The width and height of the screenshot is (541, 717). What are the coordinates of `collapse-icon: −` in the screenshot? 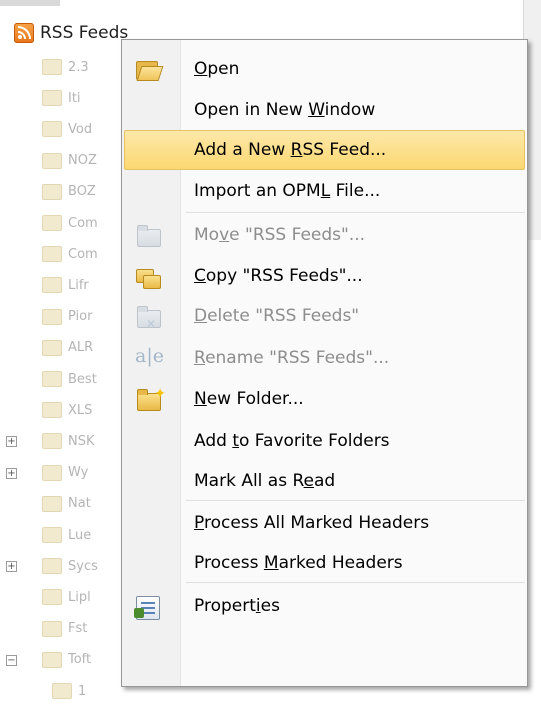 It's located at (11, 660).